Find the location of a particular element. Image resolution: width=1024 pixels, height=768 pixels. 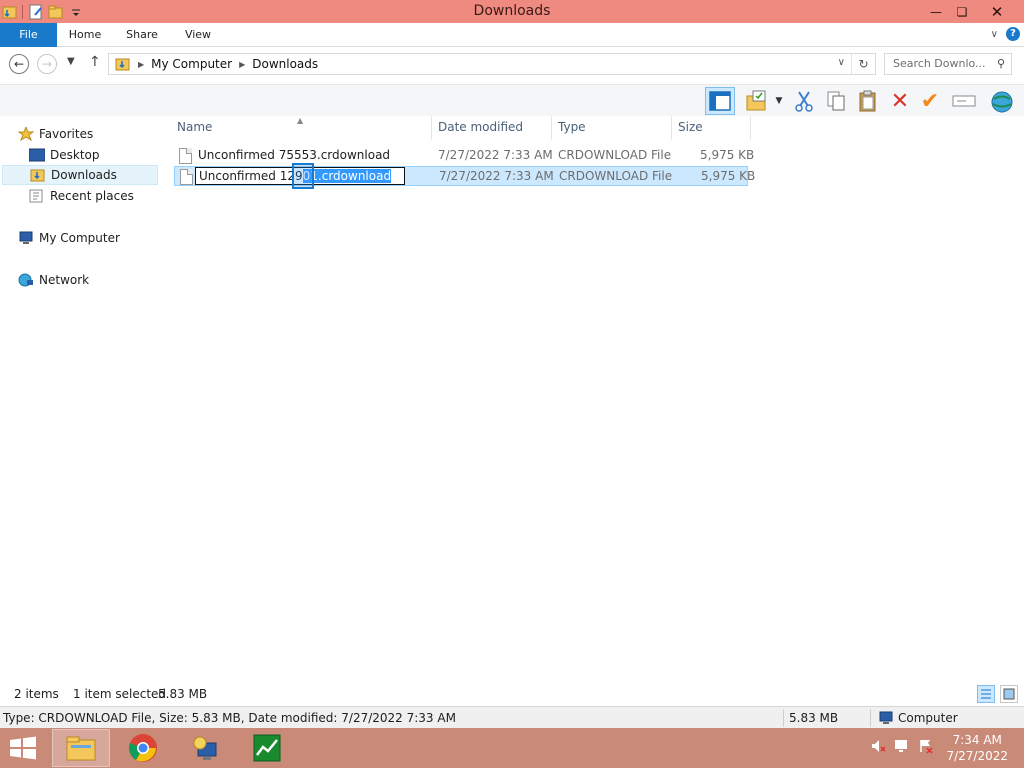

ribbon-controls: ∨ ? is located at coordinates (1005, 34).